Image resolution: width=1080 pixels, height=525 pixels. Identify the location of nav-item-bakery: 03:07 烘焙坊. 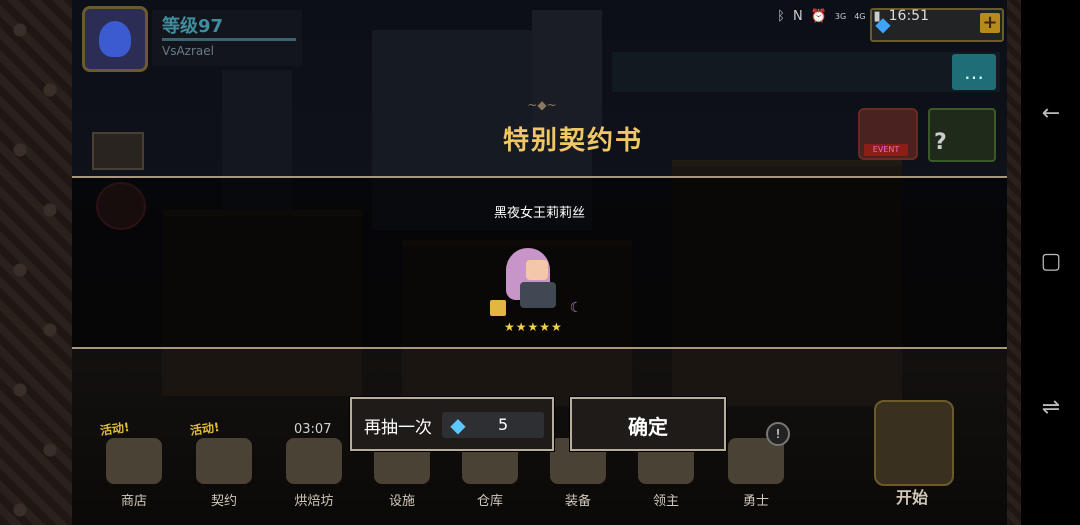
(314, 468).